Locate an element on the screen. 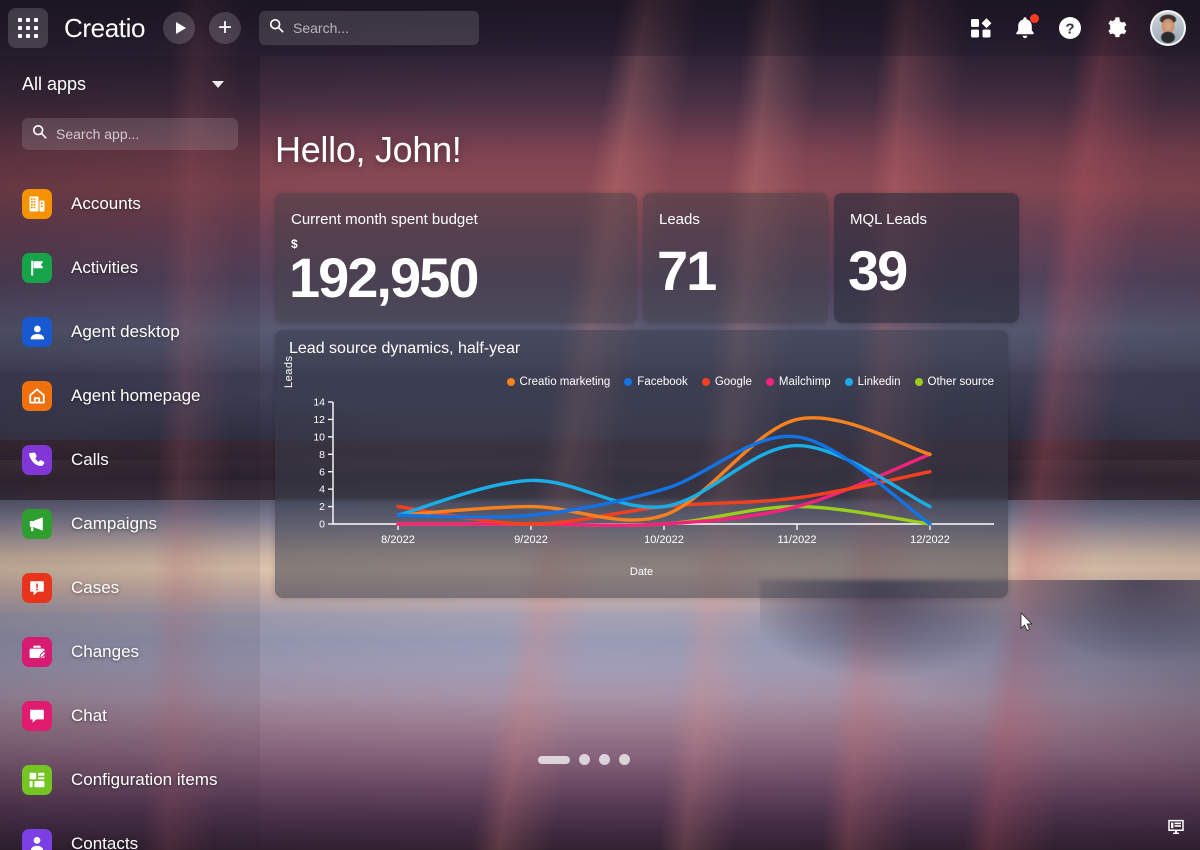 This screenshot has height=850, width=1200. search-icon is located at coordinates (39, 134).